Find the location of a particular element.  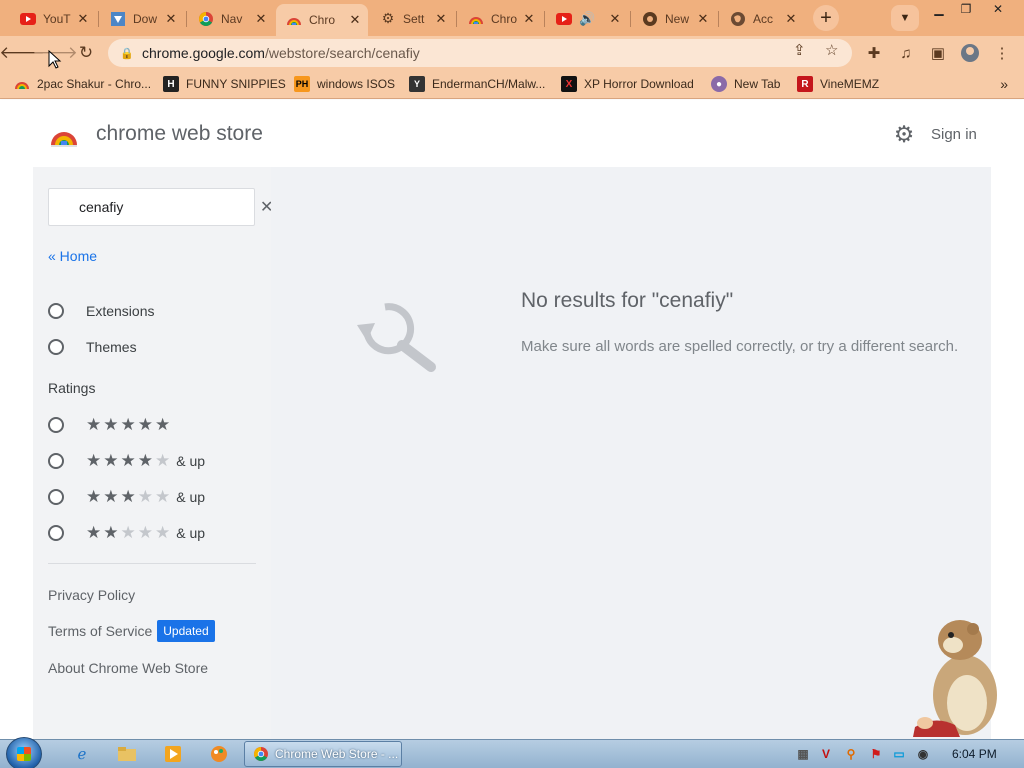

share-button: ⇪ is located at coordinates (799, 50).